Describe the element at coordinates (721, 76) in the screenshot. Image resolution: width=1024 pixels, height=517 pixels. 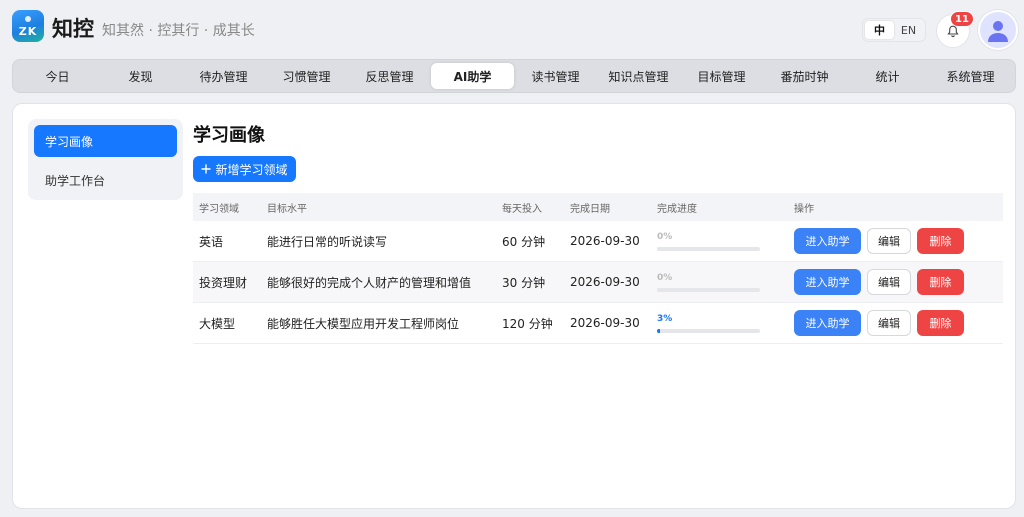
I see `nav-item-goal: 目标管理` at that location.